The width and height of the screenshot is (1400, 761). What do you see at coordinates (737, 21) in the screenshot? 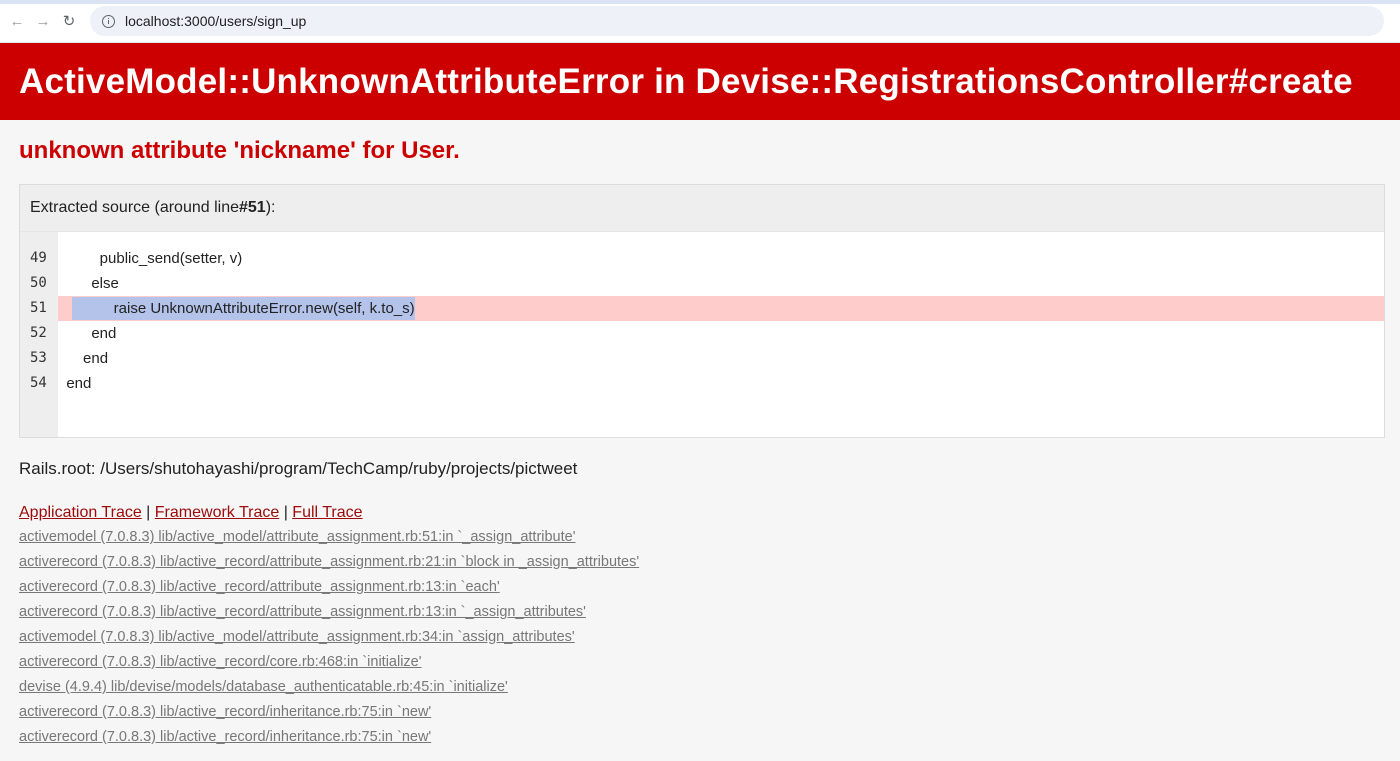
I see `address-bar: localhost:3000/users/sign_up` at bounding box center [737, 21].